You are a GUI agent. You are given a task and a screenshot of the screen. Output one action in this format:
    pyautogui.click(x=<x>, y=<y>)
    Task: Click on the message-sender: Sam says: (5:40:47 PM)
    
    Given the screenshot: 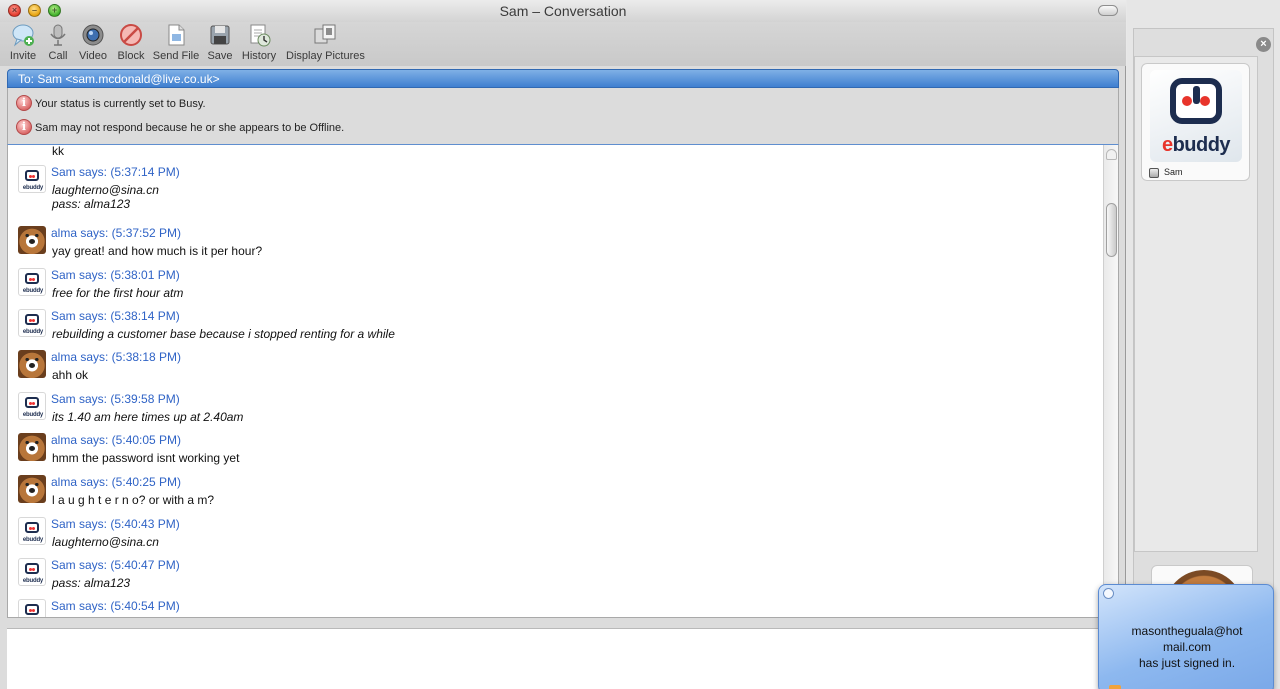 What is the action you would take?
    pyautogui.click(x=115, y=565)
    